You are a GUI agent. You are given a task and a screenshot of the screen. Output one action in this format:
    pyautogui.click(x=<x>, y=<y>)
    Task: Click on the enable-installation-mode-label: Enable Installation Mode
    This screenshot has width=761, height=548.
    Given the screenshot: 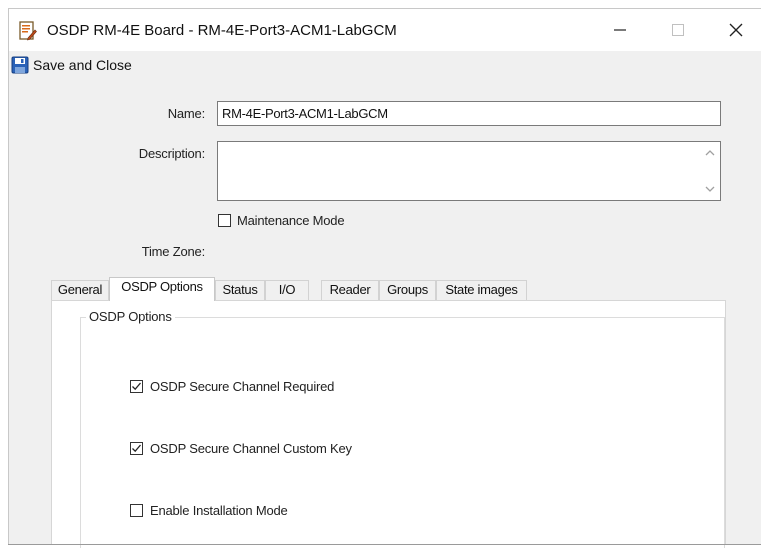 What is the action you would take?
    pyautogui.click(x=219, y=510)
    